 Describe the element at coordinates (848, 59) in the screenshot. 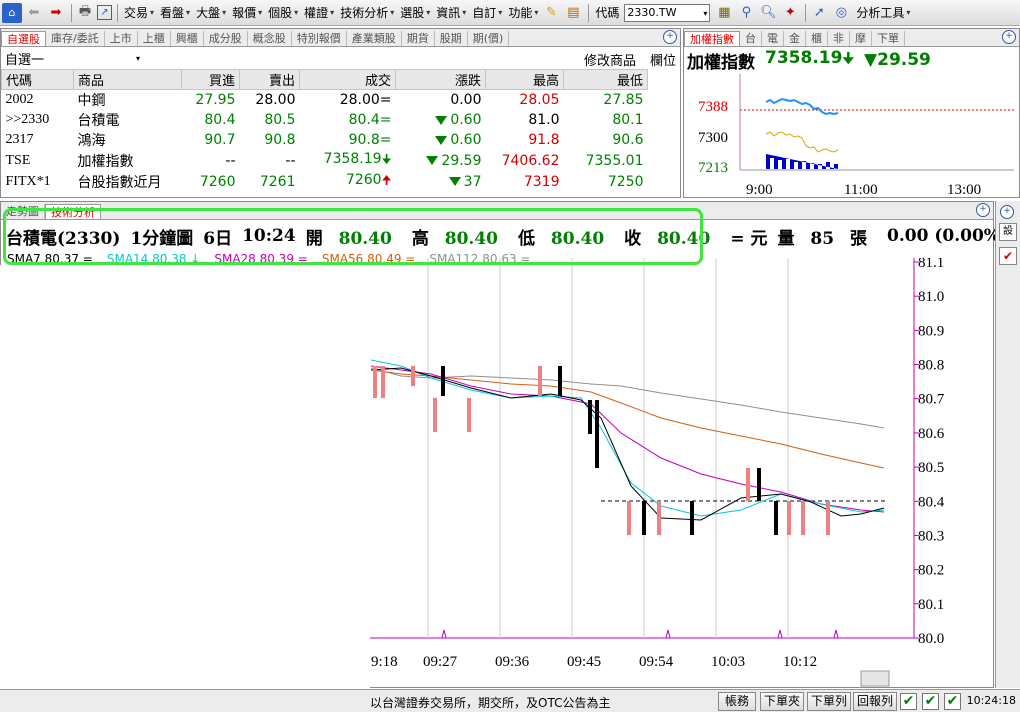

I see `arrow-down-icon: 🠋` at that location.